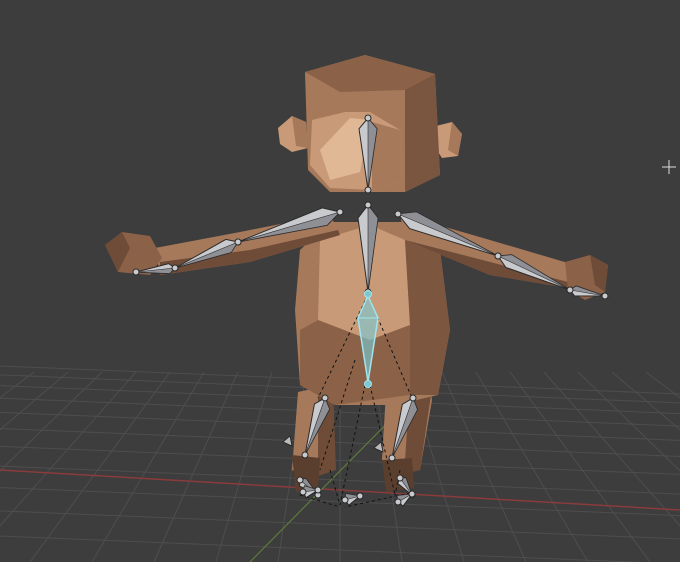 The image size is (680, 562). What do you see at coordinates (352, 499) in the screenshot?
I see `heel-ik-bone` at bounding box center [352, 499].